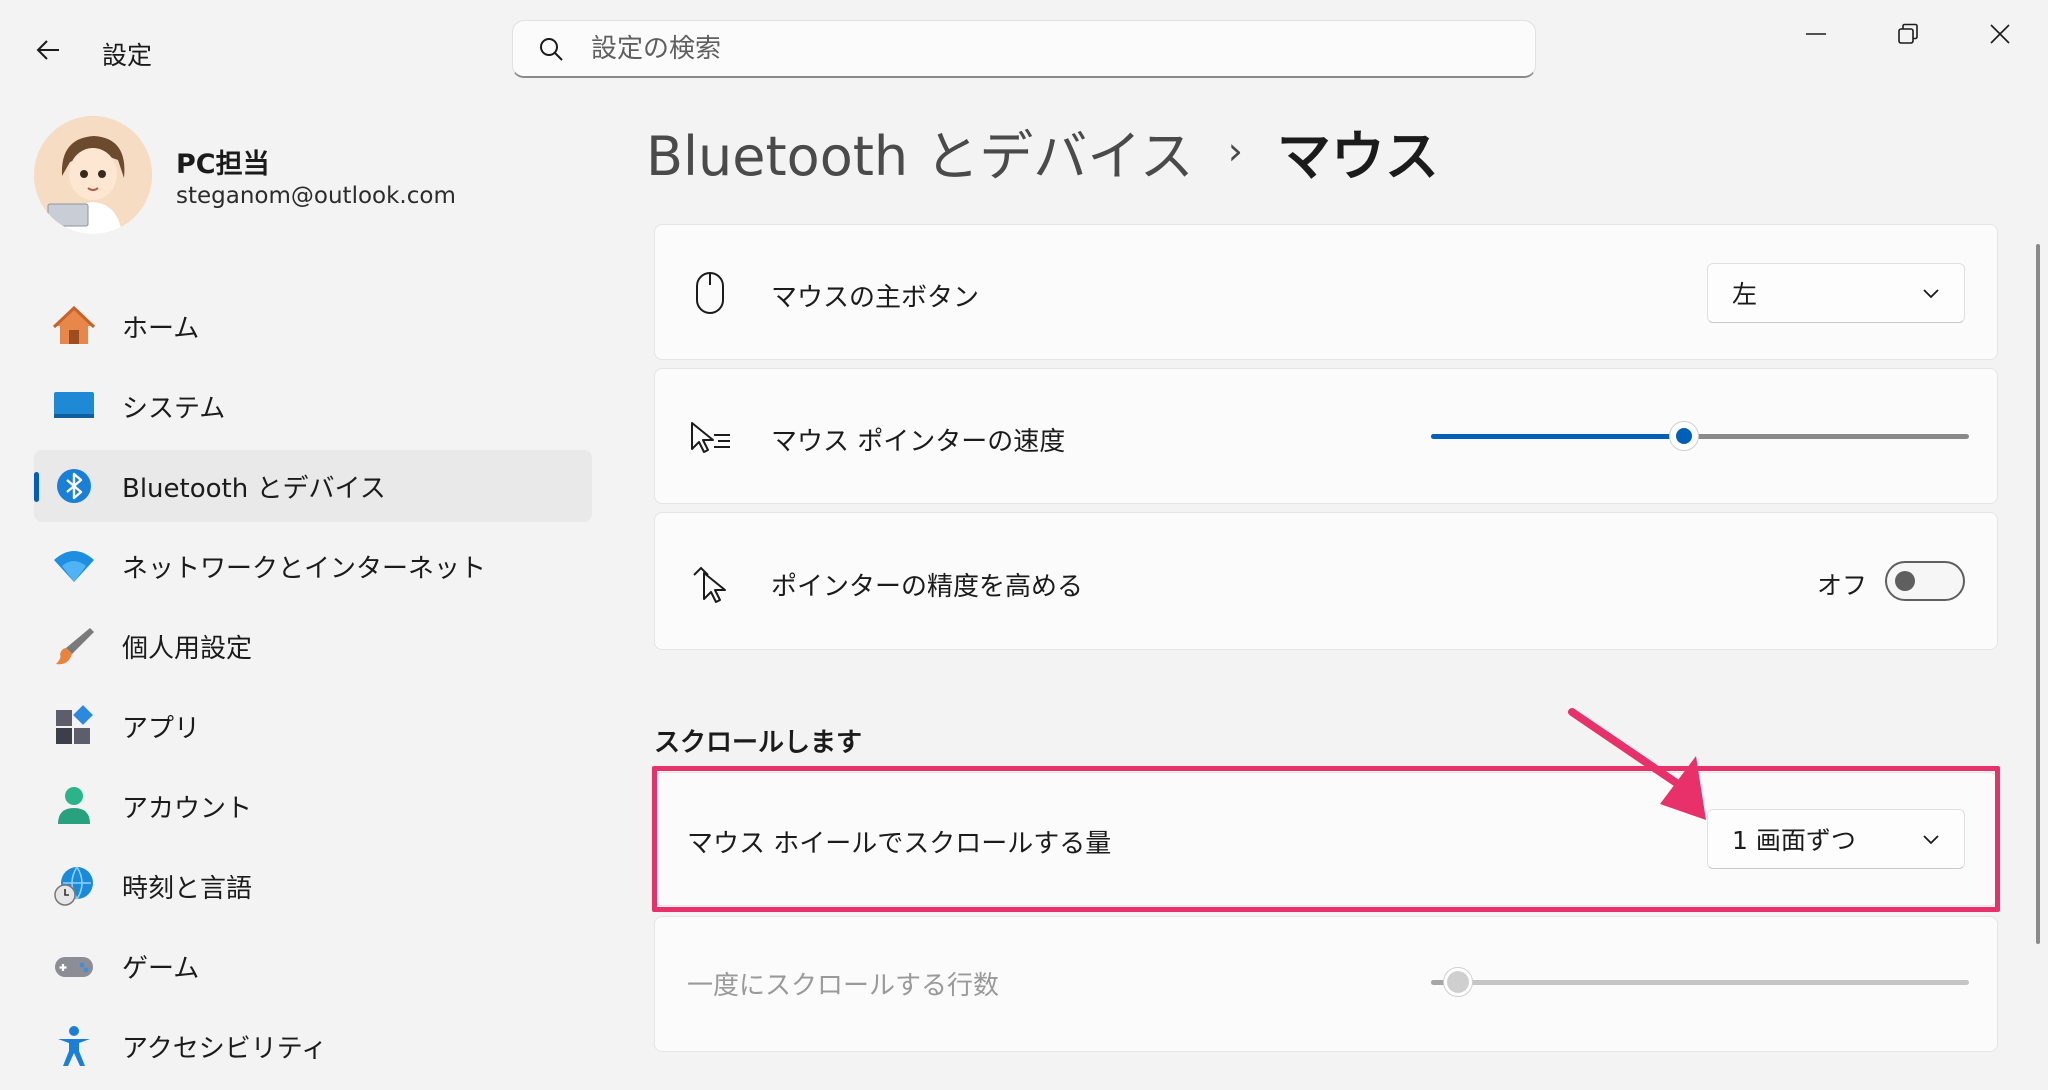  What do you see at coordinates (1637, 764) in the screenshot?
I see `annotation-arrow-icon` at bounding box center [1637, 764].